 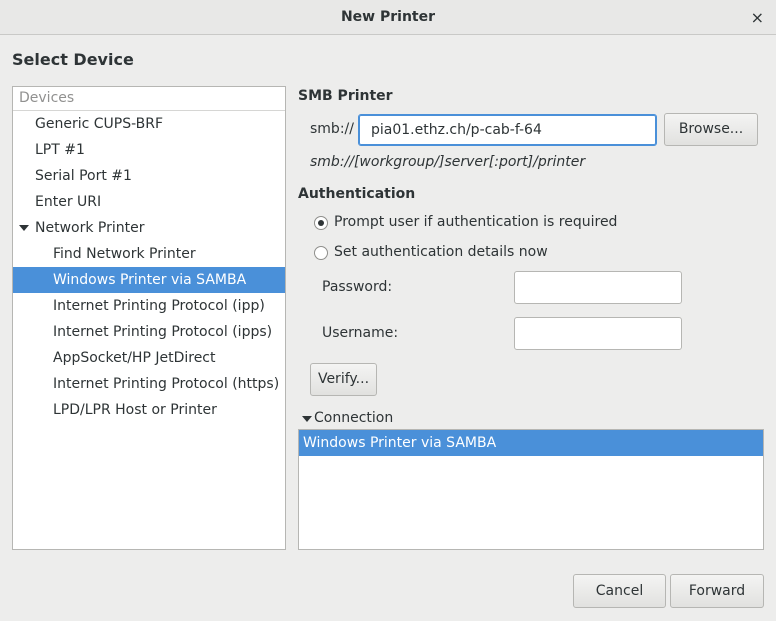 I want to click on forward-button: Forward, so click(x=717, y=591).